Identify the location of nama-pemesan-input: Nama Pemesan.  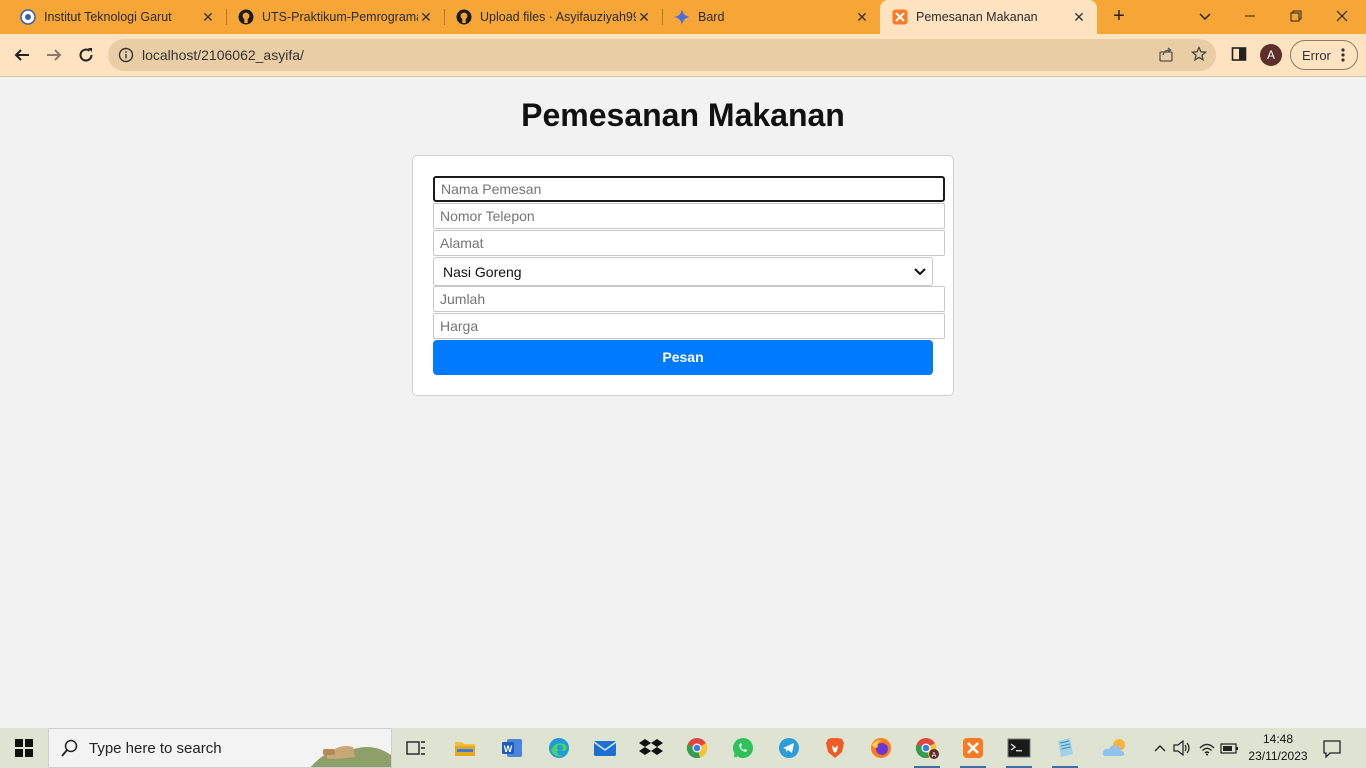
(689, 189).